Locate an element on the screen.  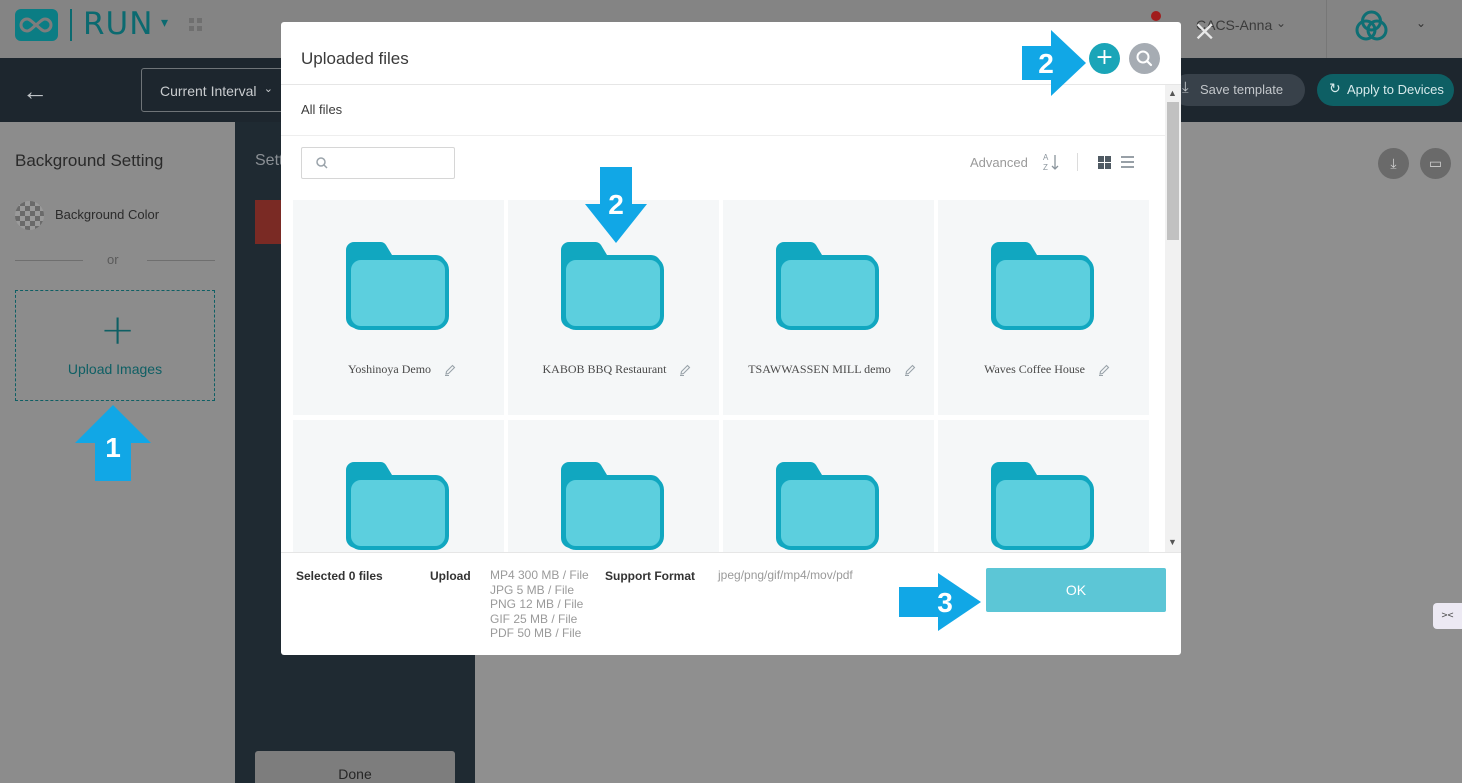
organization-icon is located at coordinates (1372, 27).